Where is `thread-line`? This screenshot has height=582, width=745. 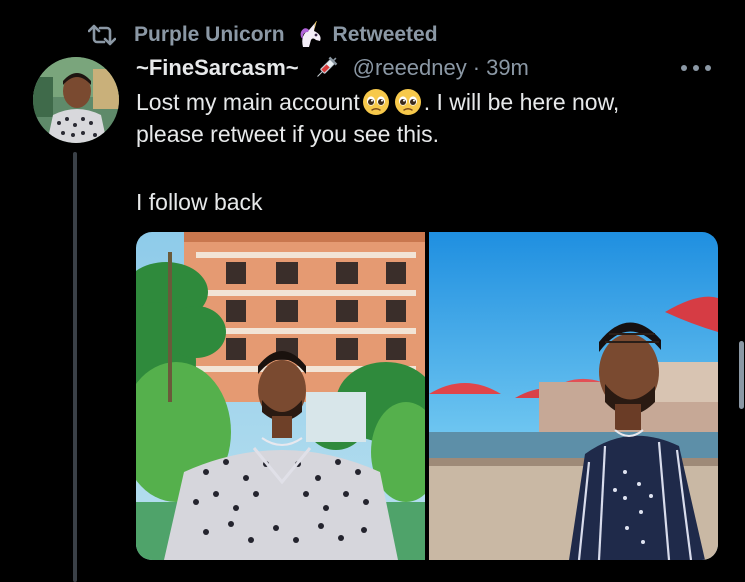
thread-line is located at coordinates (75, 367).